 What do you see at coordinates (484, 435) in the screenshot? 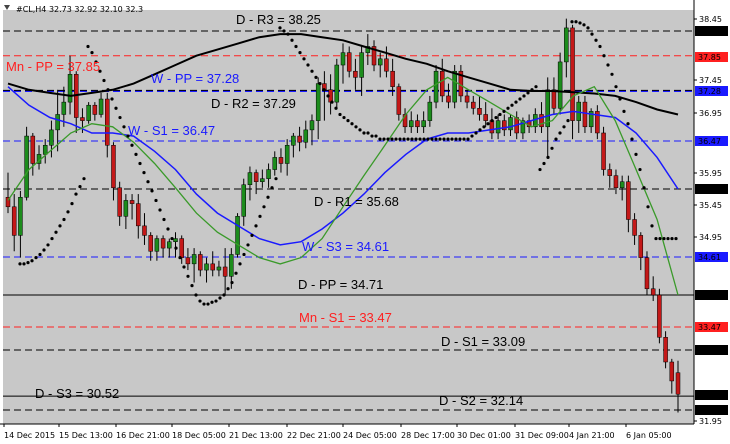
I see `time-tick-8: 30 Dec 01:00` at bounding box center [484, 435].